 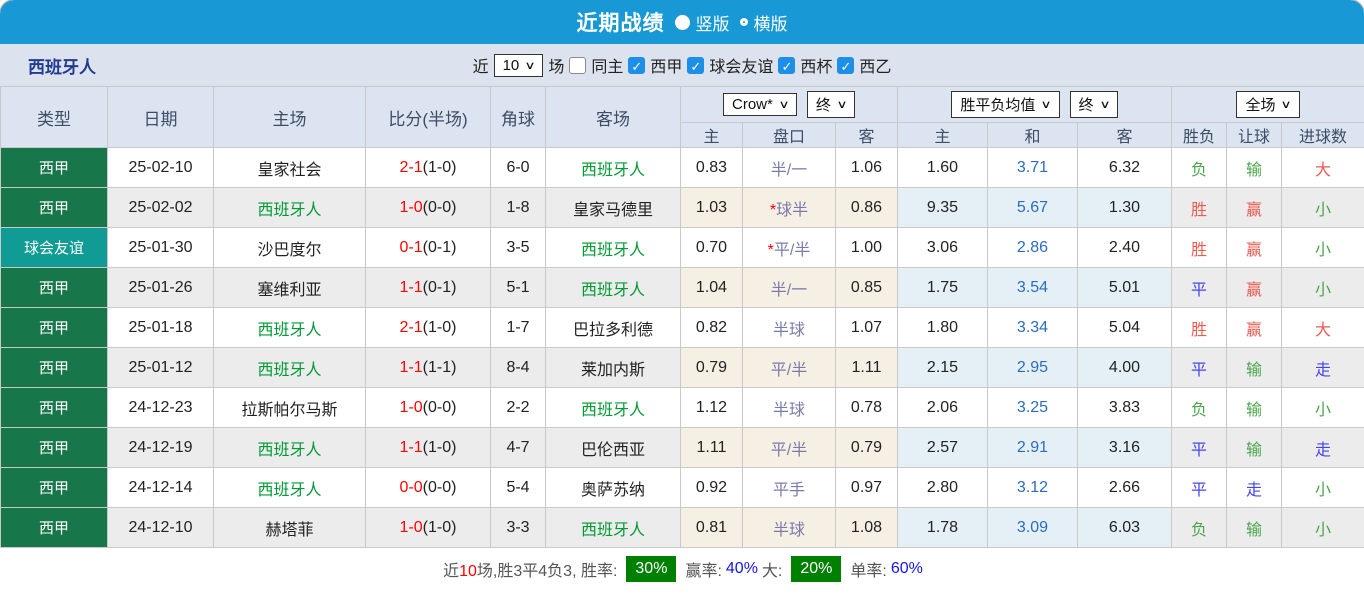 I want to click on layout-radio-horizontal-label: 横版, so click(x=771, y=22).